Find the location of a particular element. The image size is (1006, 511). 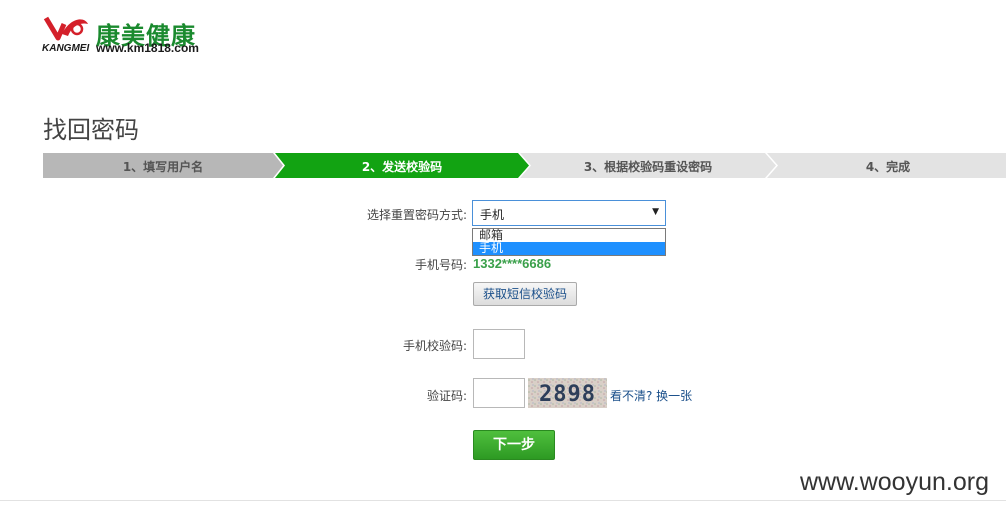

step-2-label: 2、发送校验码 is located at coordinates (402, 167).